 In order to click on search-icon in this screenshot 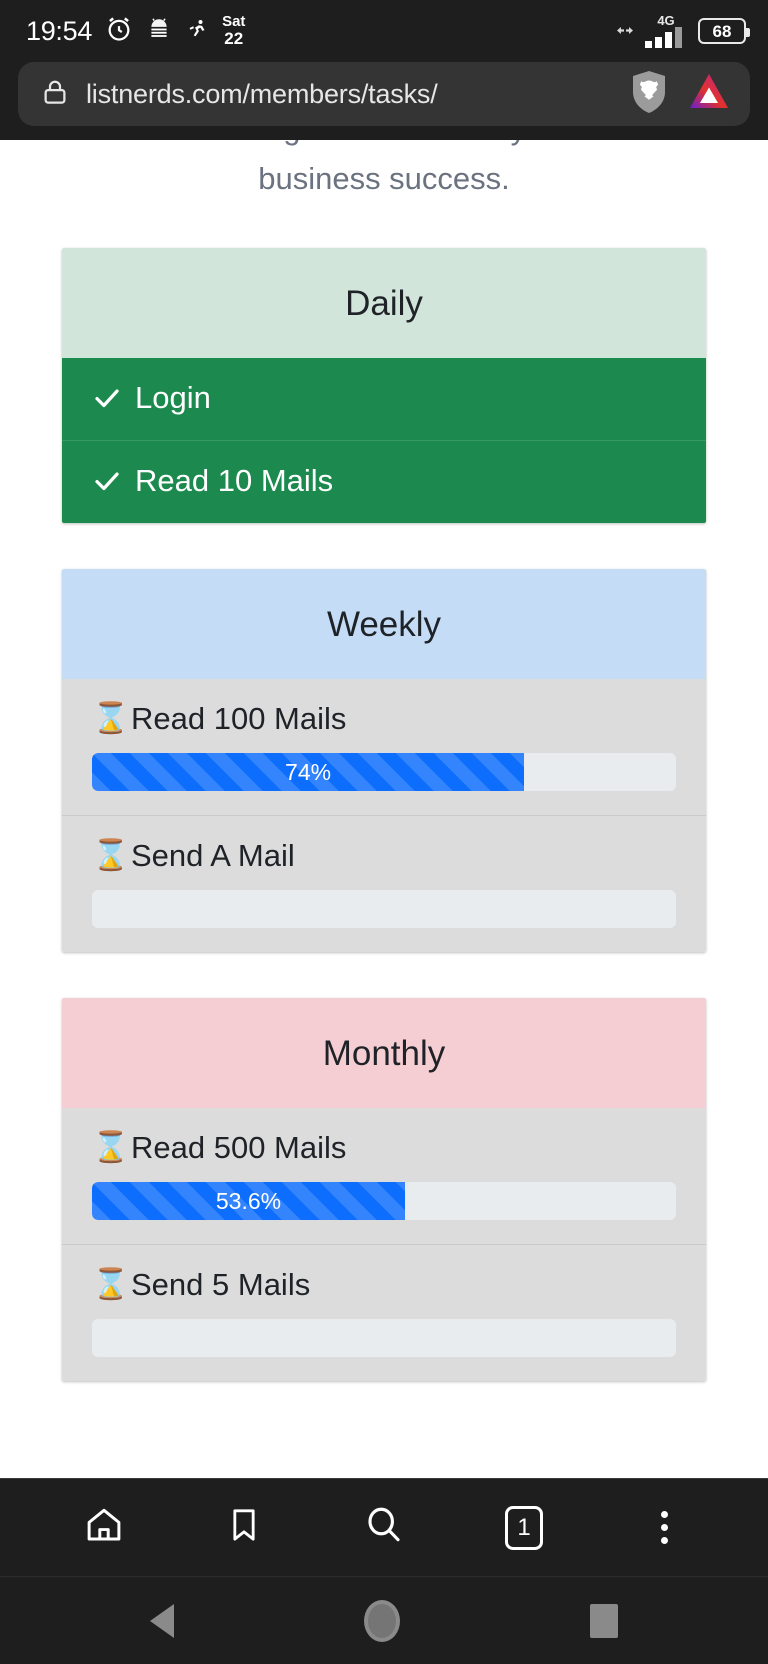, I will do `click(384, 1527)`.